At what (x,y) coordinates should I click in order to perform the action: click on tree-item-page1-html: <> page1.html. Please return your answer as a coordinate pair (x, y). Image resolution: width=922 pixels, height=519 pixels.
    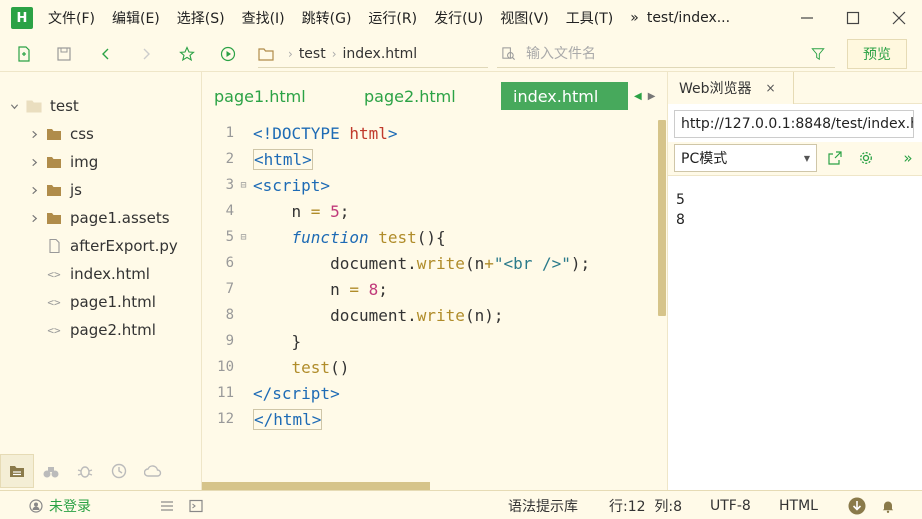
    Looking at the image, I should click on (101, 302).